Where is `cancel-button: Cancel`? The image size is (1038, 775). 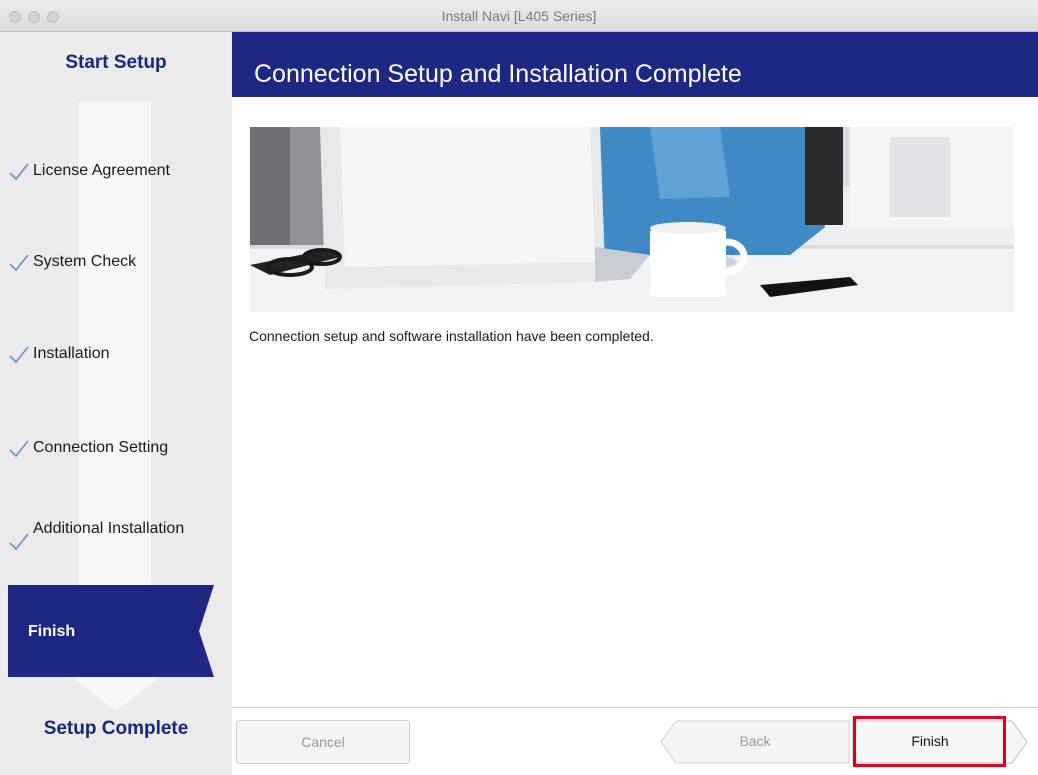 cancel-button: Cancel is located at coordinates (323, 742).